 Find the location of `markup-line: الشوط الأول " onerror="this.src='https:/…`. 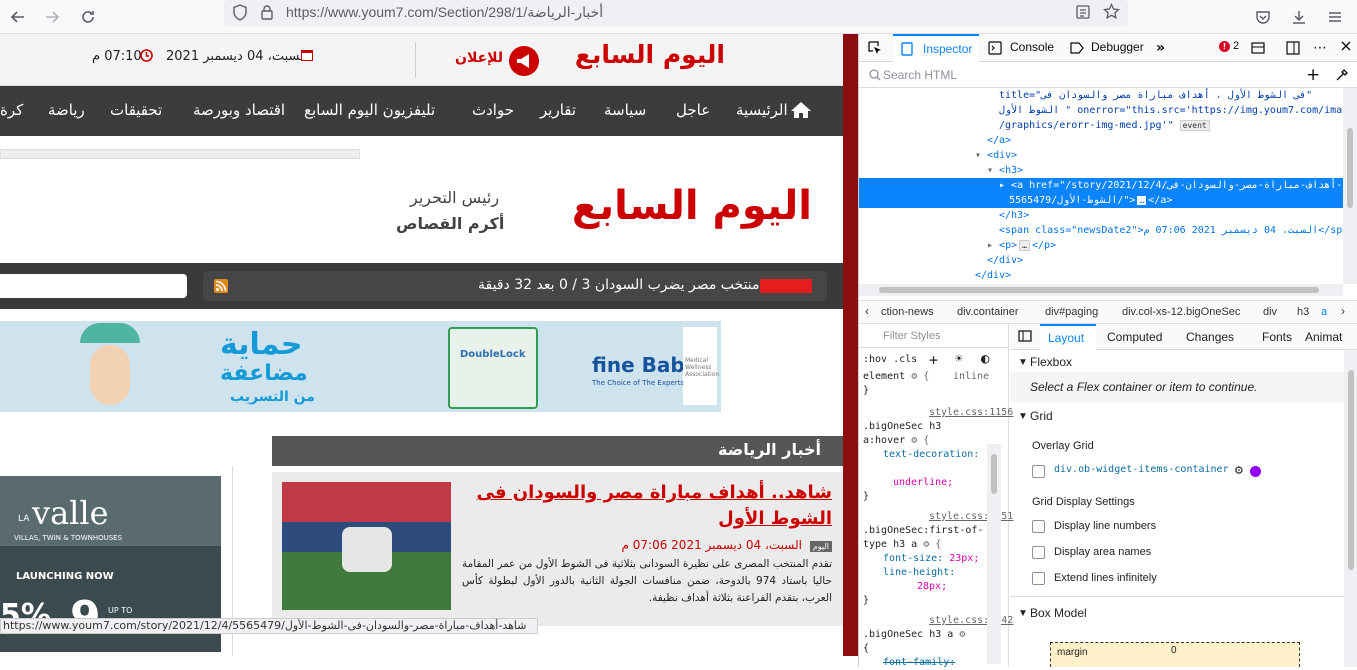

markup-line: الشوط الأول " onerror="this.src='https:/… is located at coordinates (1170, 110).